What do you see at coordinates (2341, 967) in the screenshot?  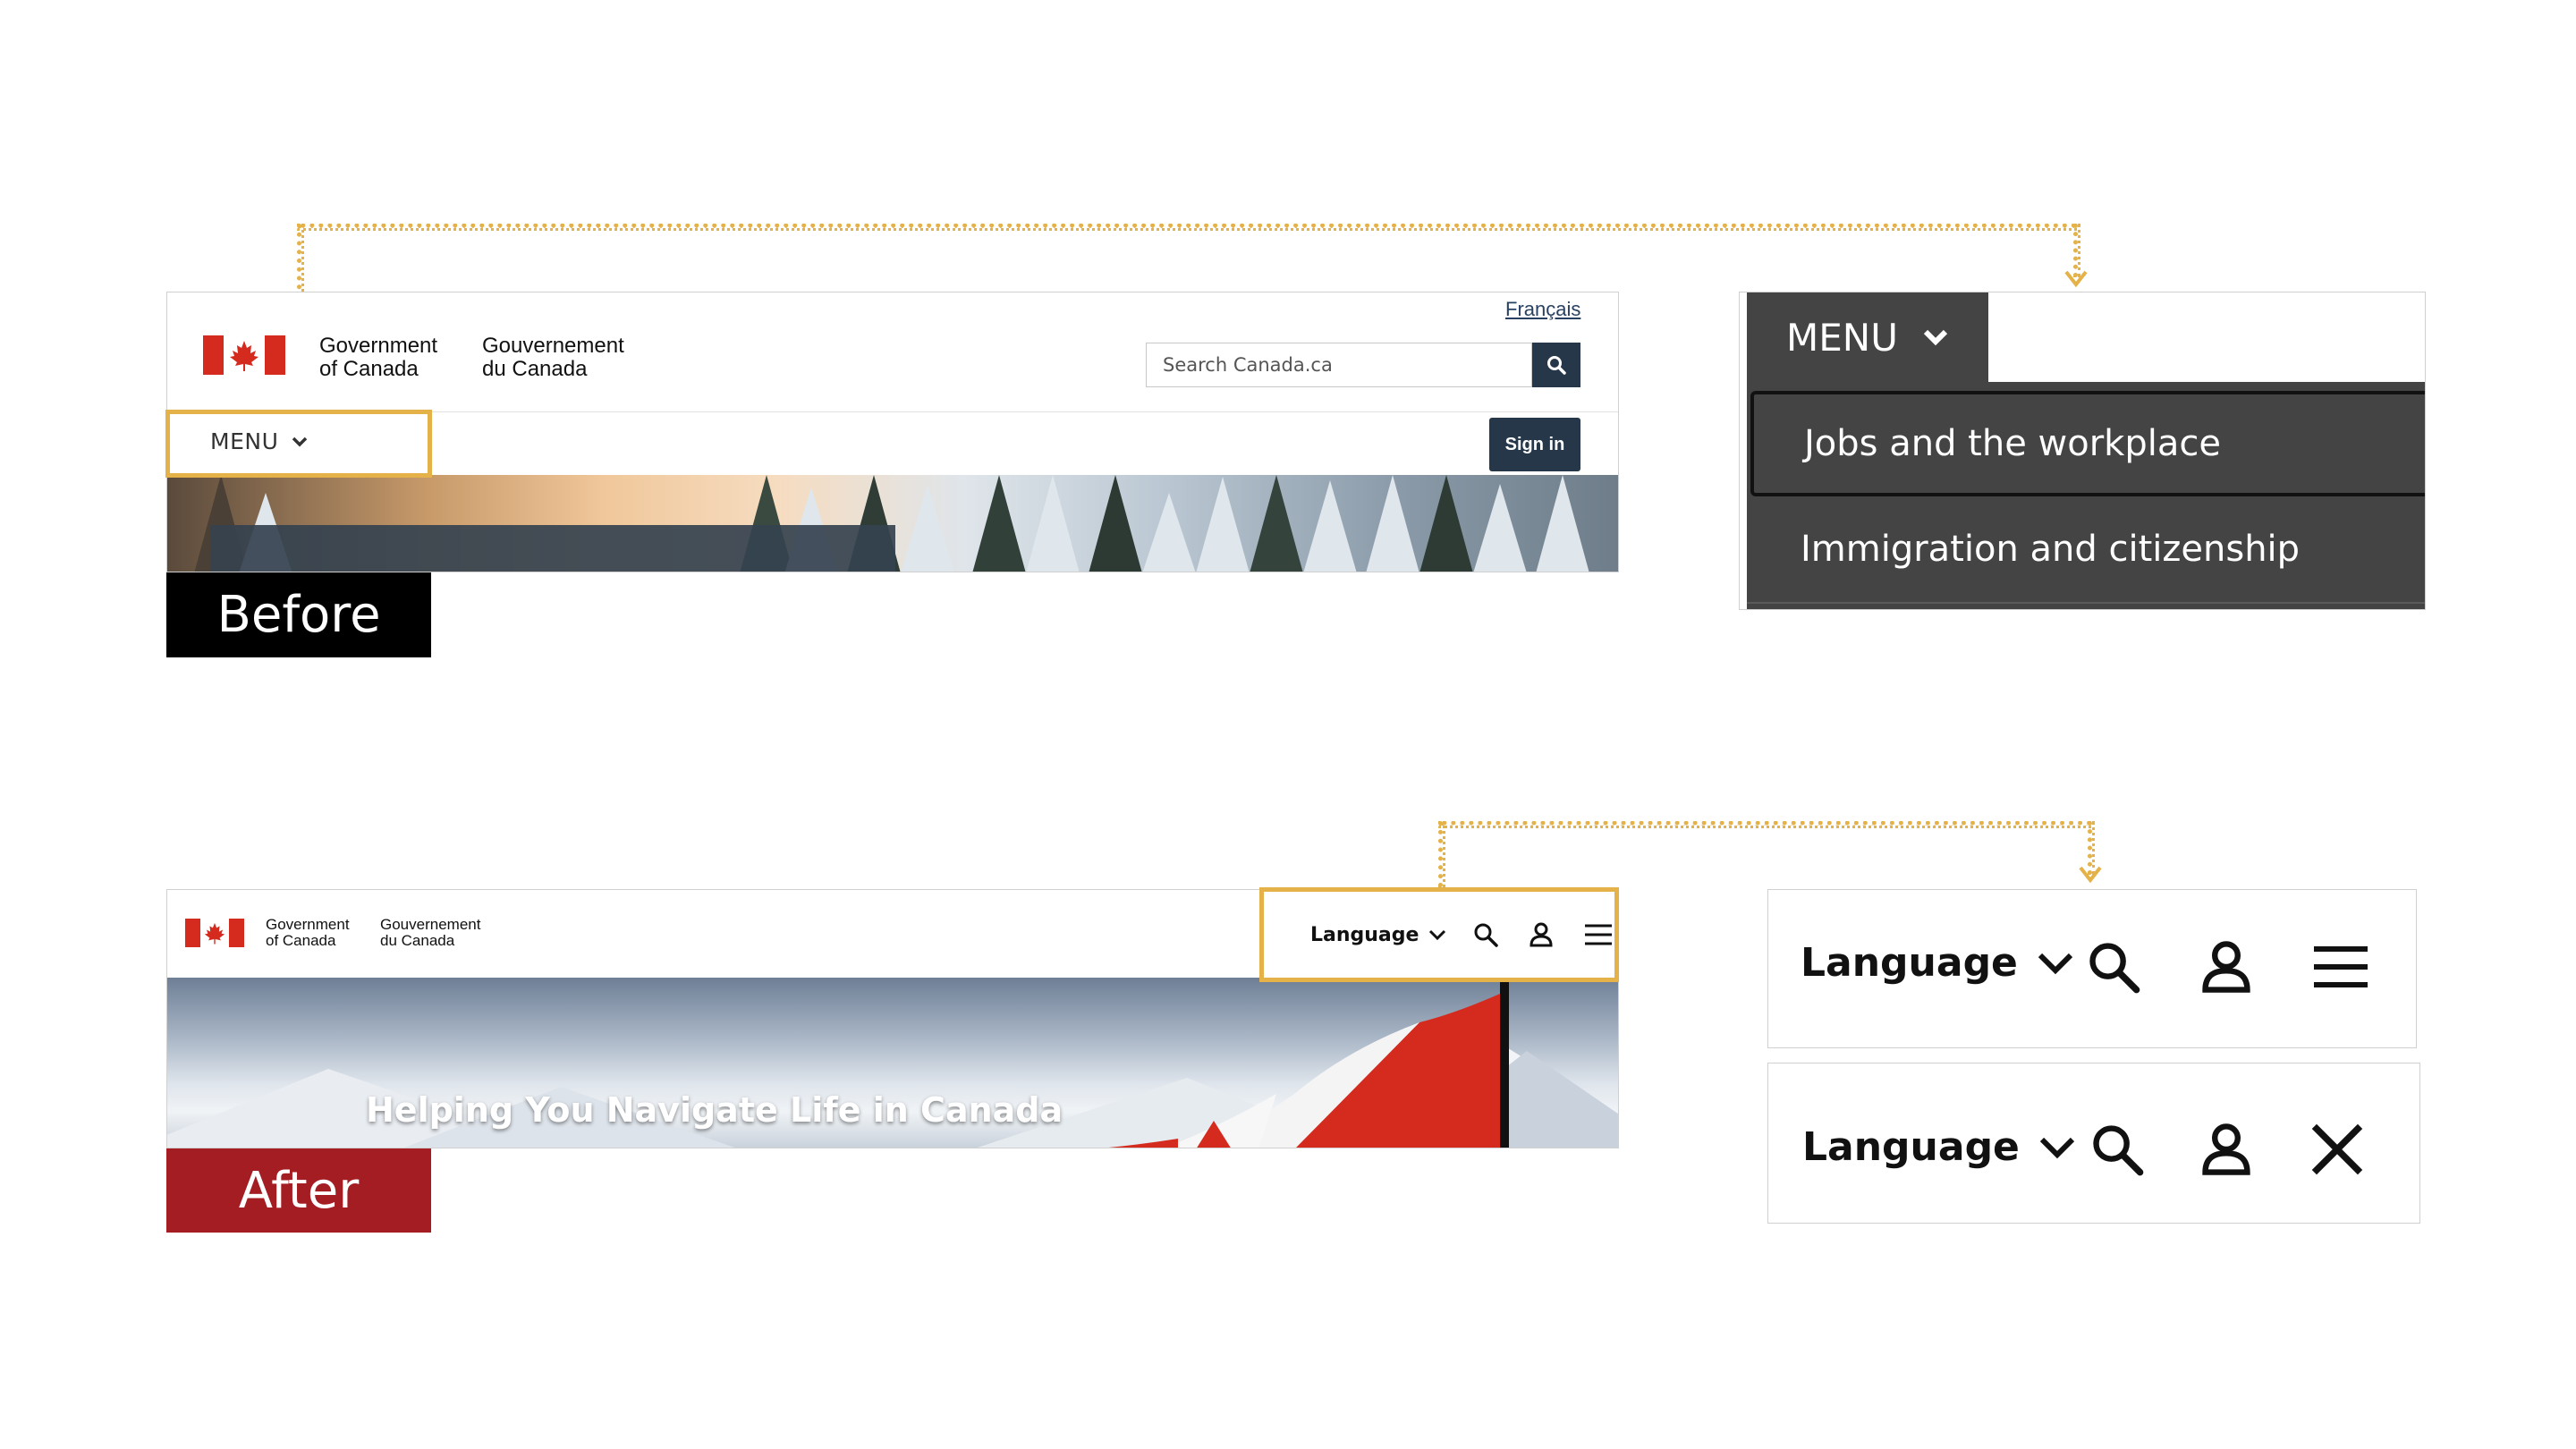 I see `menu-icon` at bounding box center [2341, 967].